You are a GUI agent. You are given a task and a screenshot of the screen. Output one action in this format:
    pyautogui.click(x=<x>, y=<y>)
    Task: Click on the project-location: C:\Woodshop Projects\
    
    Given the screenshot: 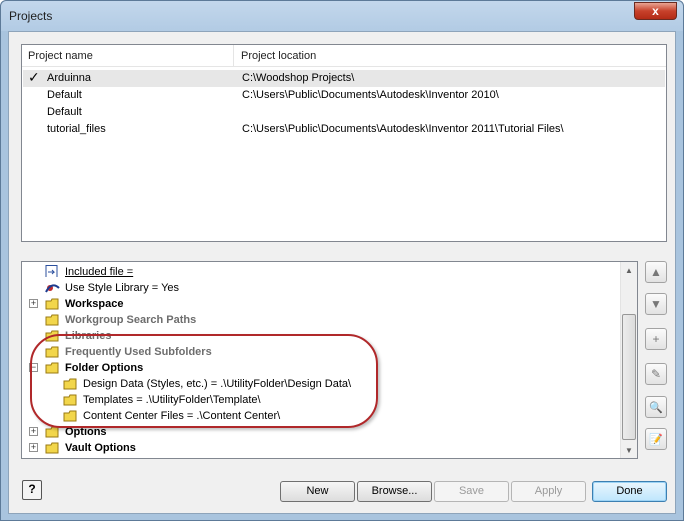 What is the action you would take?
    pyautogui.click(x=298, y=78)
    